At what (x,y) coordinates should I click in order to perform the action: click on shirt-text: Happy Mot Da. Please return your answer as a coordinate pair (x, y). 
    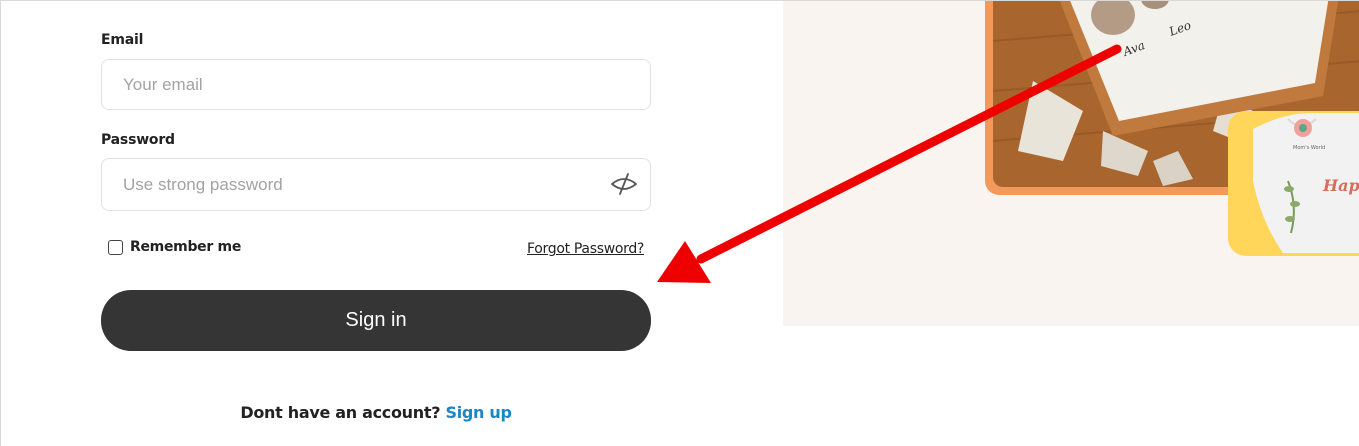
    Looking at the image, I should click on (1340, 185).